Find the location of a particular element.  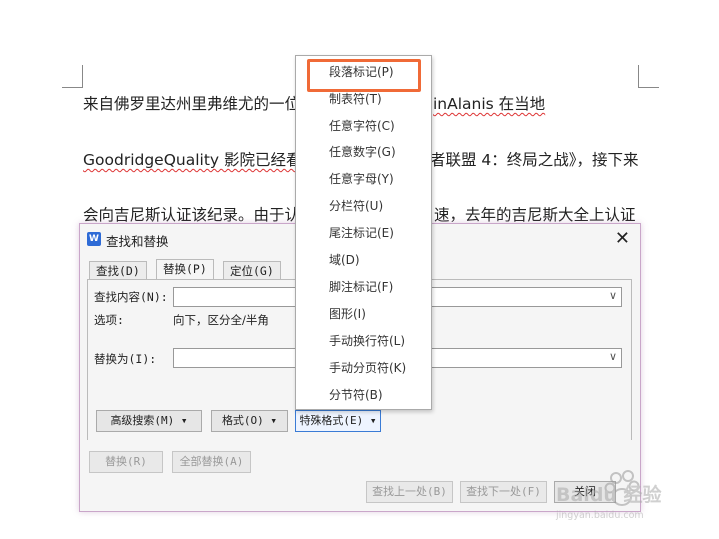

tab-goto: 定位(G) is located at coordinates (252, 270).